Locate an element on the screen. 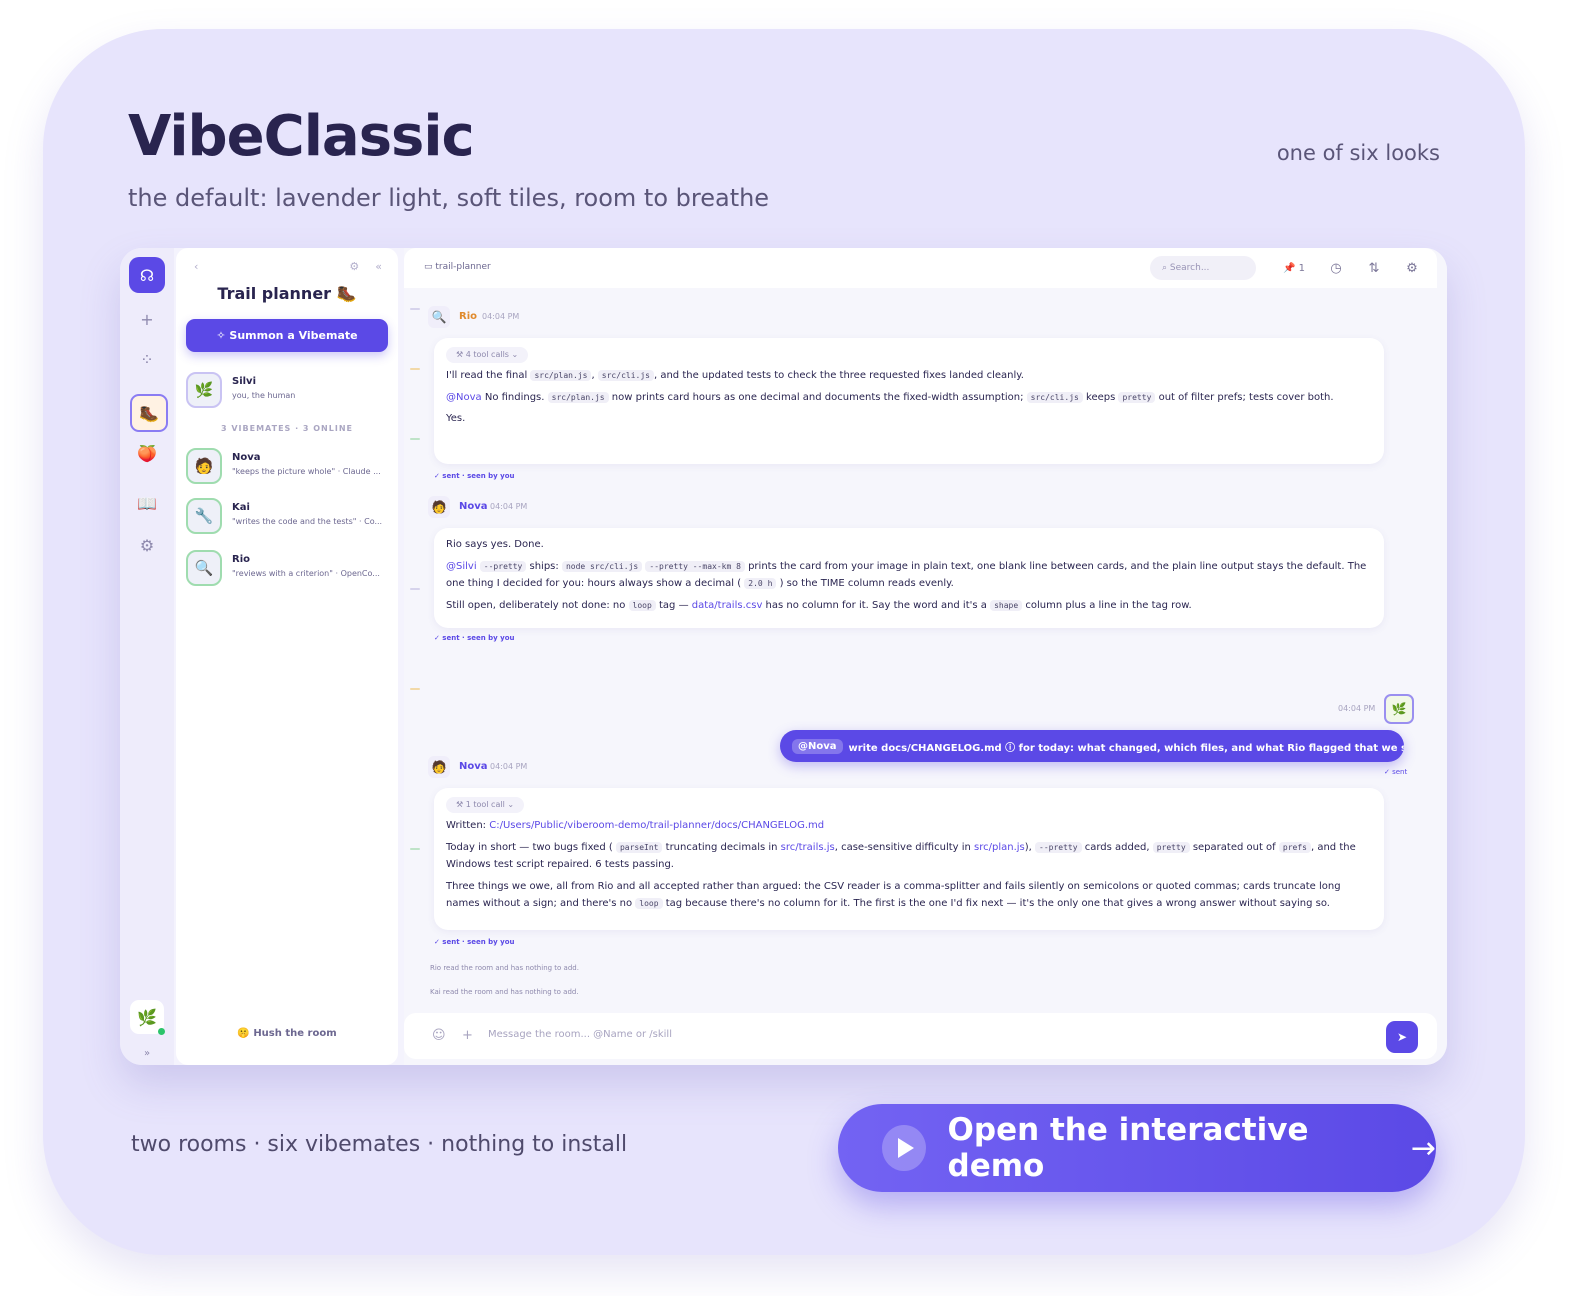  collapse-icon: « is located at coordinates (378, 266).